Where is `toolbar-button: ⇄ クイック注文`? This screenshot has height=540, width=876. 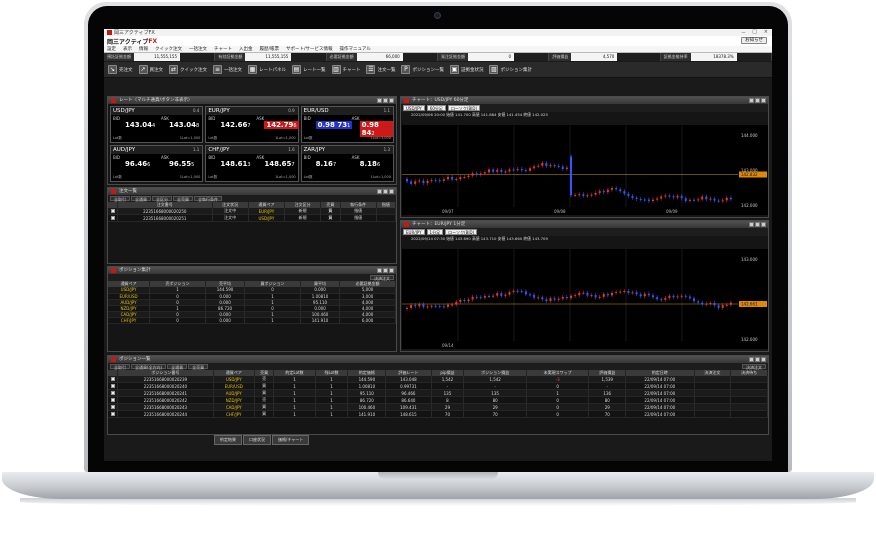 toolbar-button: ⇄ クイック注文 is located at coordinates (188, 69).